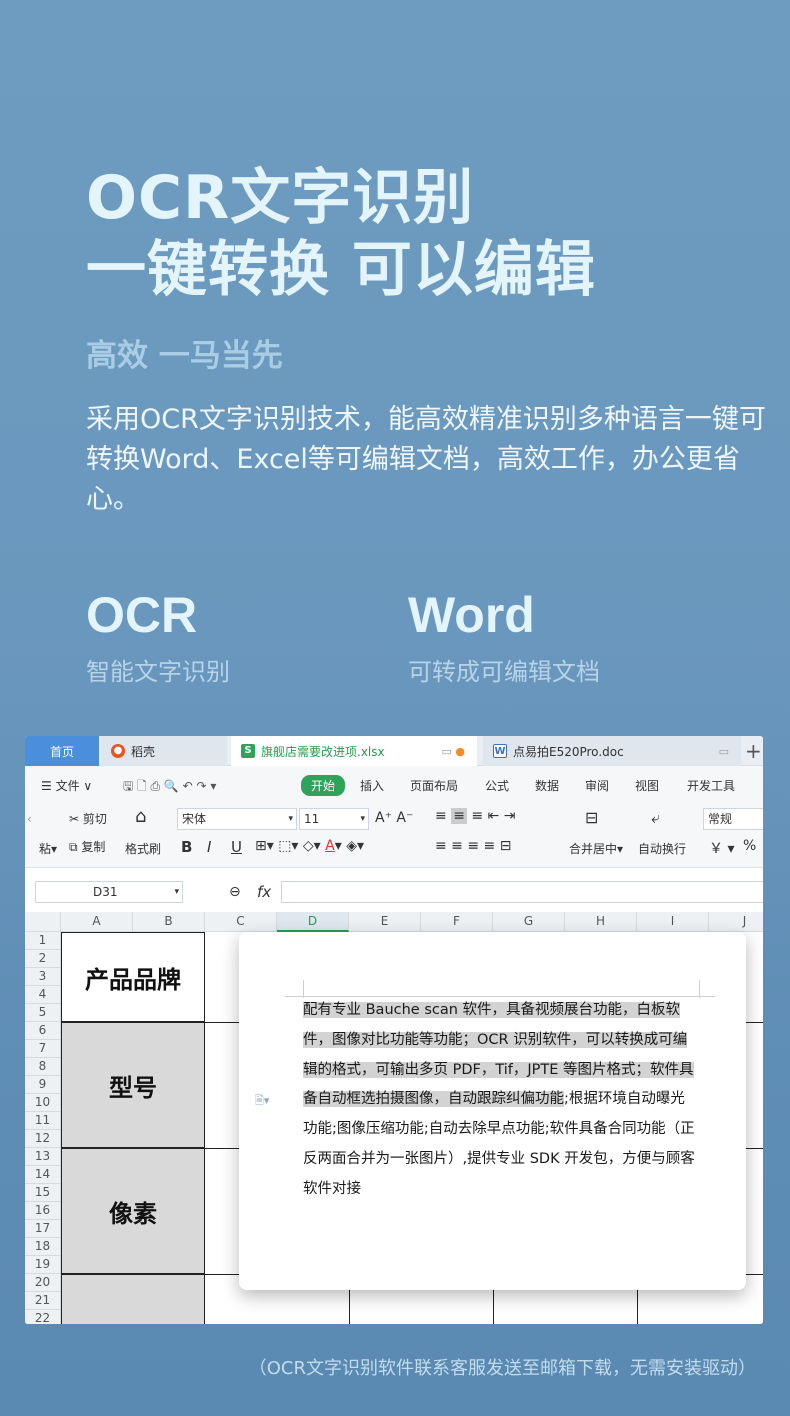 The image size is (790, 1416). I want to click on row-header: 14, so click(43, 1175).